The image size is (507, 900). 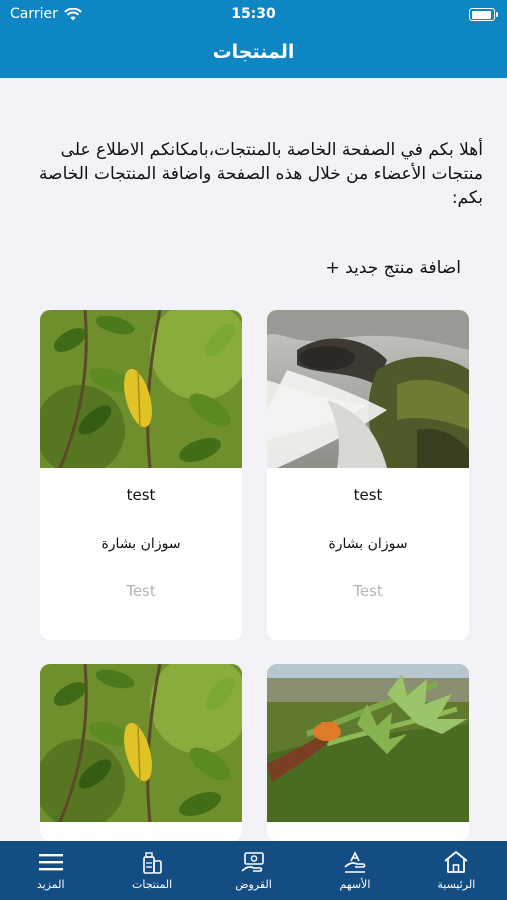 I want to click on tab-products: المنتجات, so click(x=151, y=870).